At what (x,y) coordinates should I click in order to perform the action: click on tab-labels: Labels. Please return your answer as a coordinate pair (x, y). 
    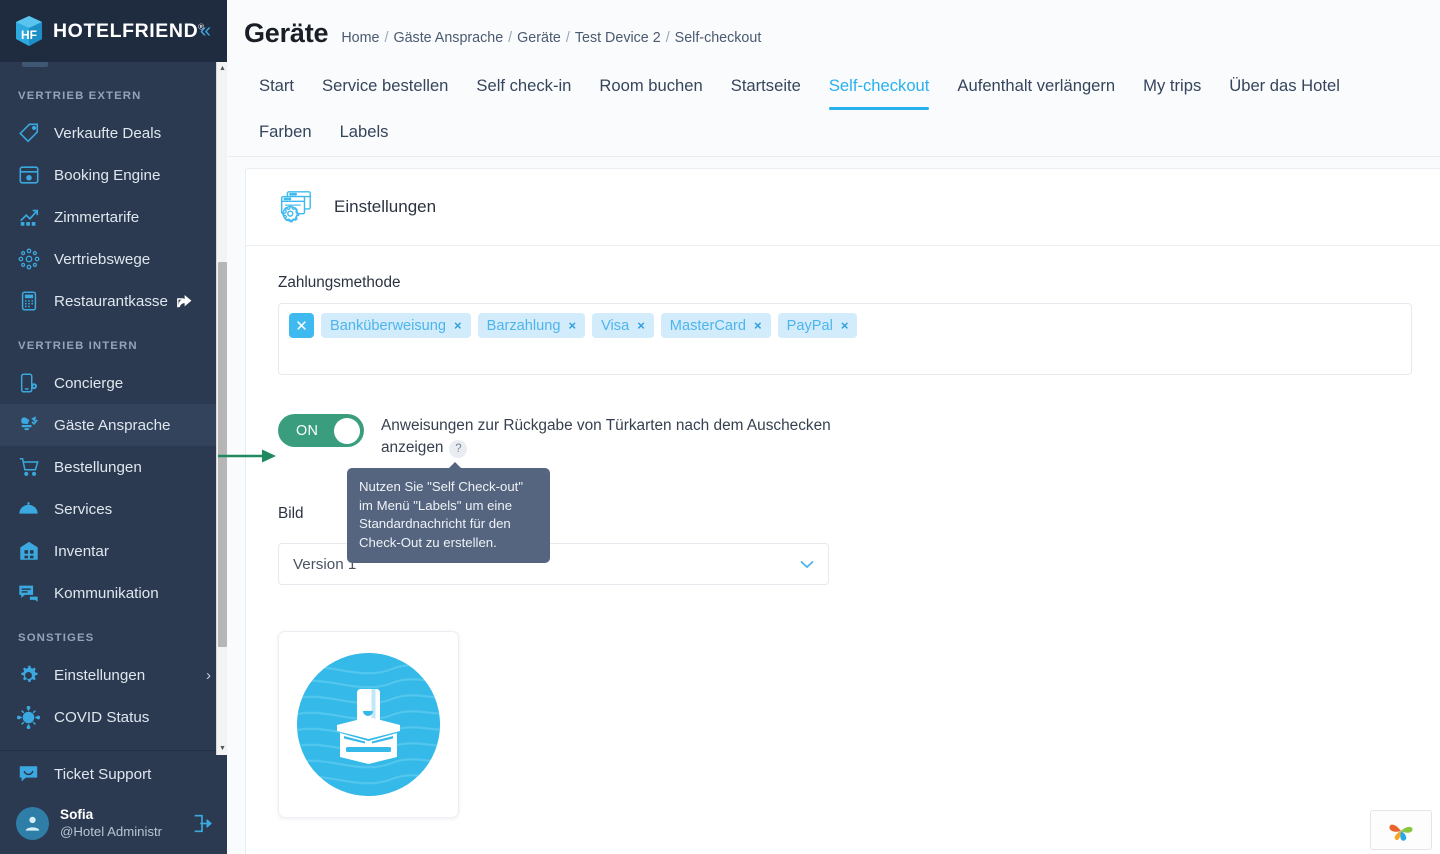
    Looking at the image, I should click on (364, 133).